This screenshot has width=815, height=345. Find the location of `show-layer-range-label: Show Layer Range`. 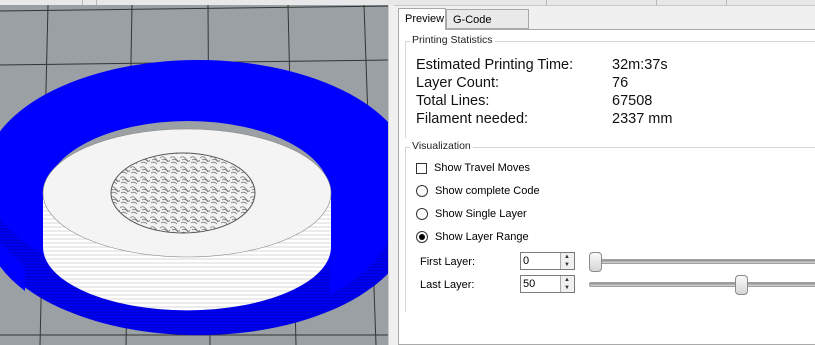

show-layer-range-label: Show Layer Range is located at coordinates (482, 237).